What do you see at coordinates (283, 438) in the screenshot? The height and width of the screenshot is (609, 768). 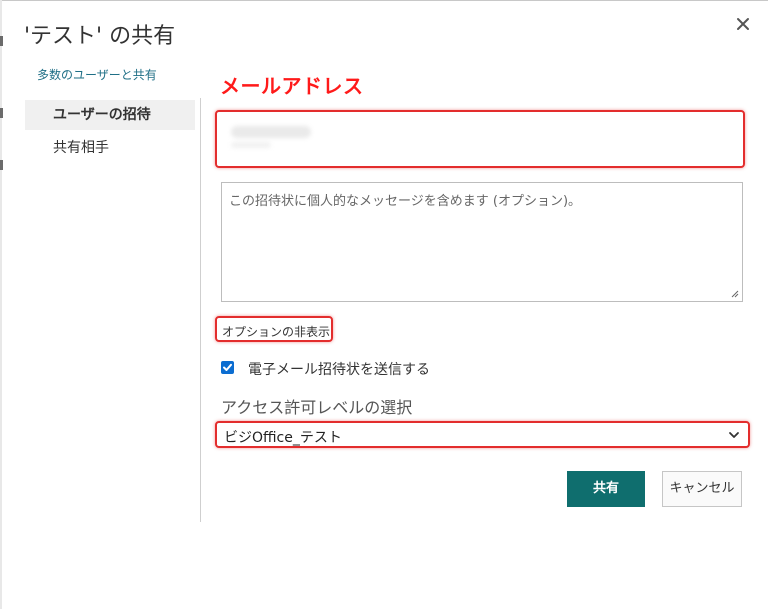 I see `permission-level-value: ビジOffice_テスト` at bounding box center [283, 438].